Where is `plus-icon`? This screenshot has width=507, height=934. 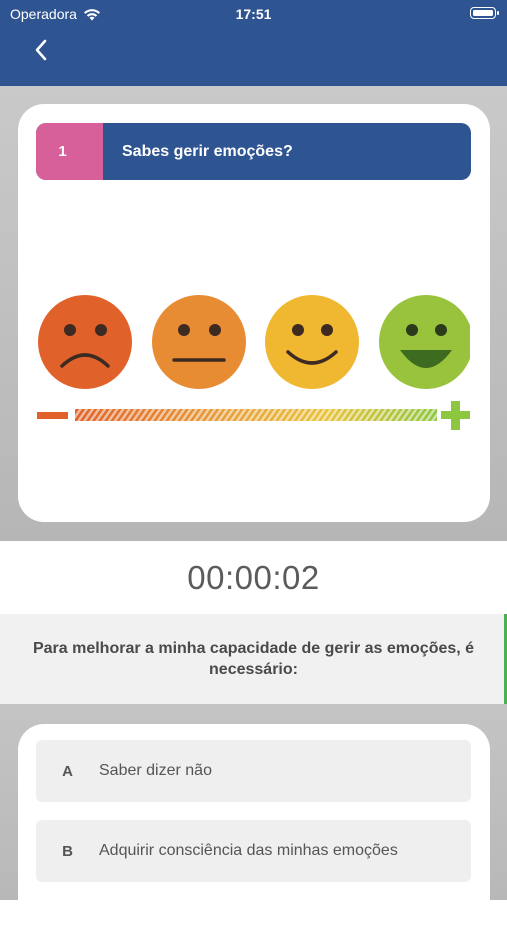
plus-icon is located at coordinates (455, 415).